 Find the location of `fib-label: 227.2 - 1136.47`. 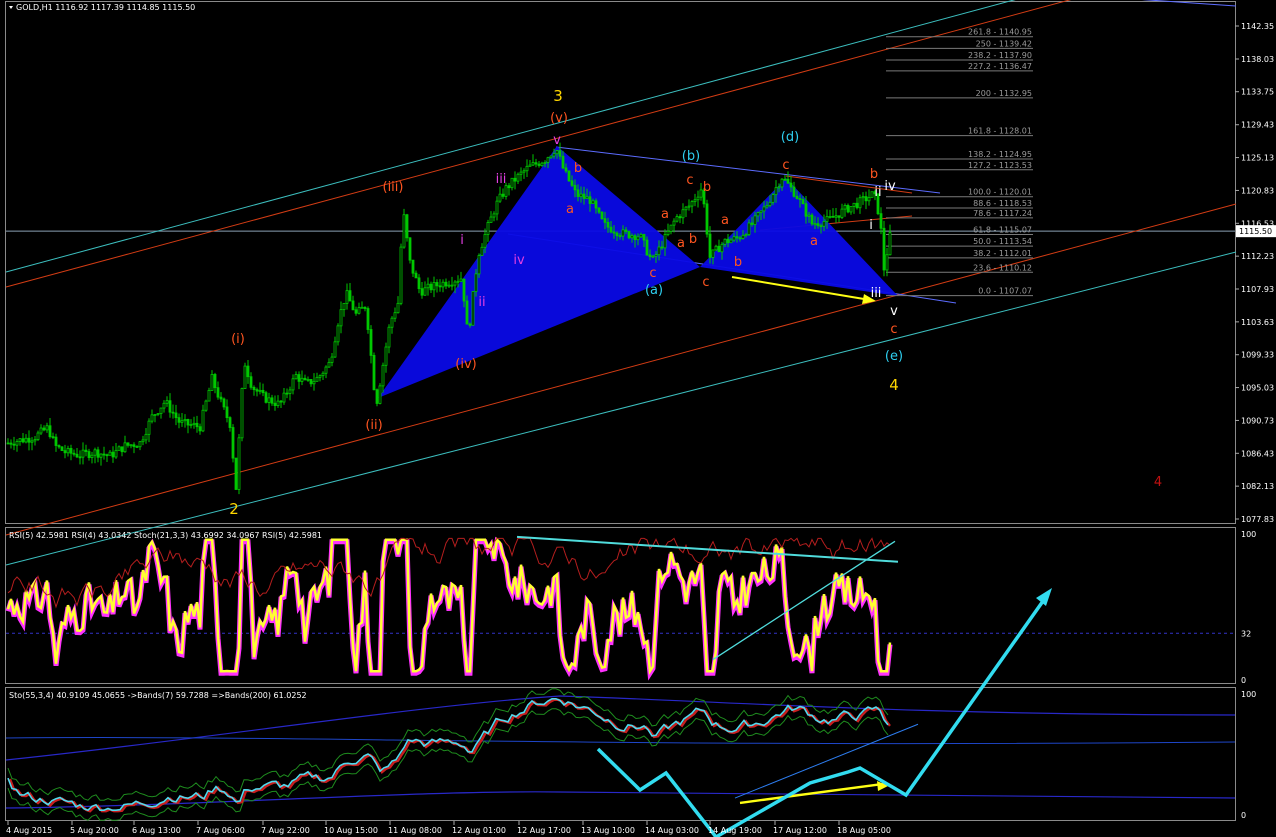

fib-label: 227.2 - 1136.47 is located at coordinates (1000, 66).